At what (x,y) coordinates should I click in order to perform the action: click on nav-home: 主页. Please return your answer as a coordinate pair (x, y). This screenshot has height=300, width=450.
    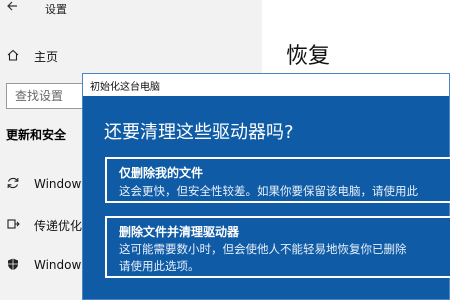
    Looking at the image, I should click on (32, 56).